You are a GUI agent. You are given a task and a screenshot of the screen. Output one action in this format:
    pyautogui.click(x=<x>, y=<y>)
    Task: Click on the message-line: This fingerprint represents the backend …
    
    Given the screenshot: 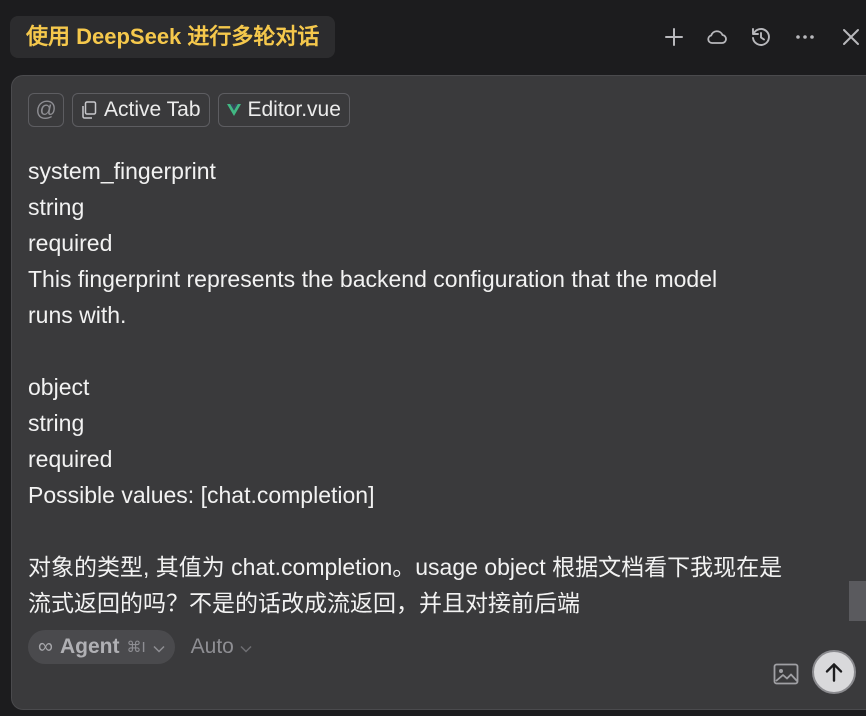 What is the action you would take?
    pyautogui.click(x=373, y=279)
    